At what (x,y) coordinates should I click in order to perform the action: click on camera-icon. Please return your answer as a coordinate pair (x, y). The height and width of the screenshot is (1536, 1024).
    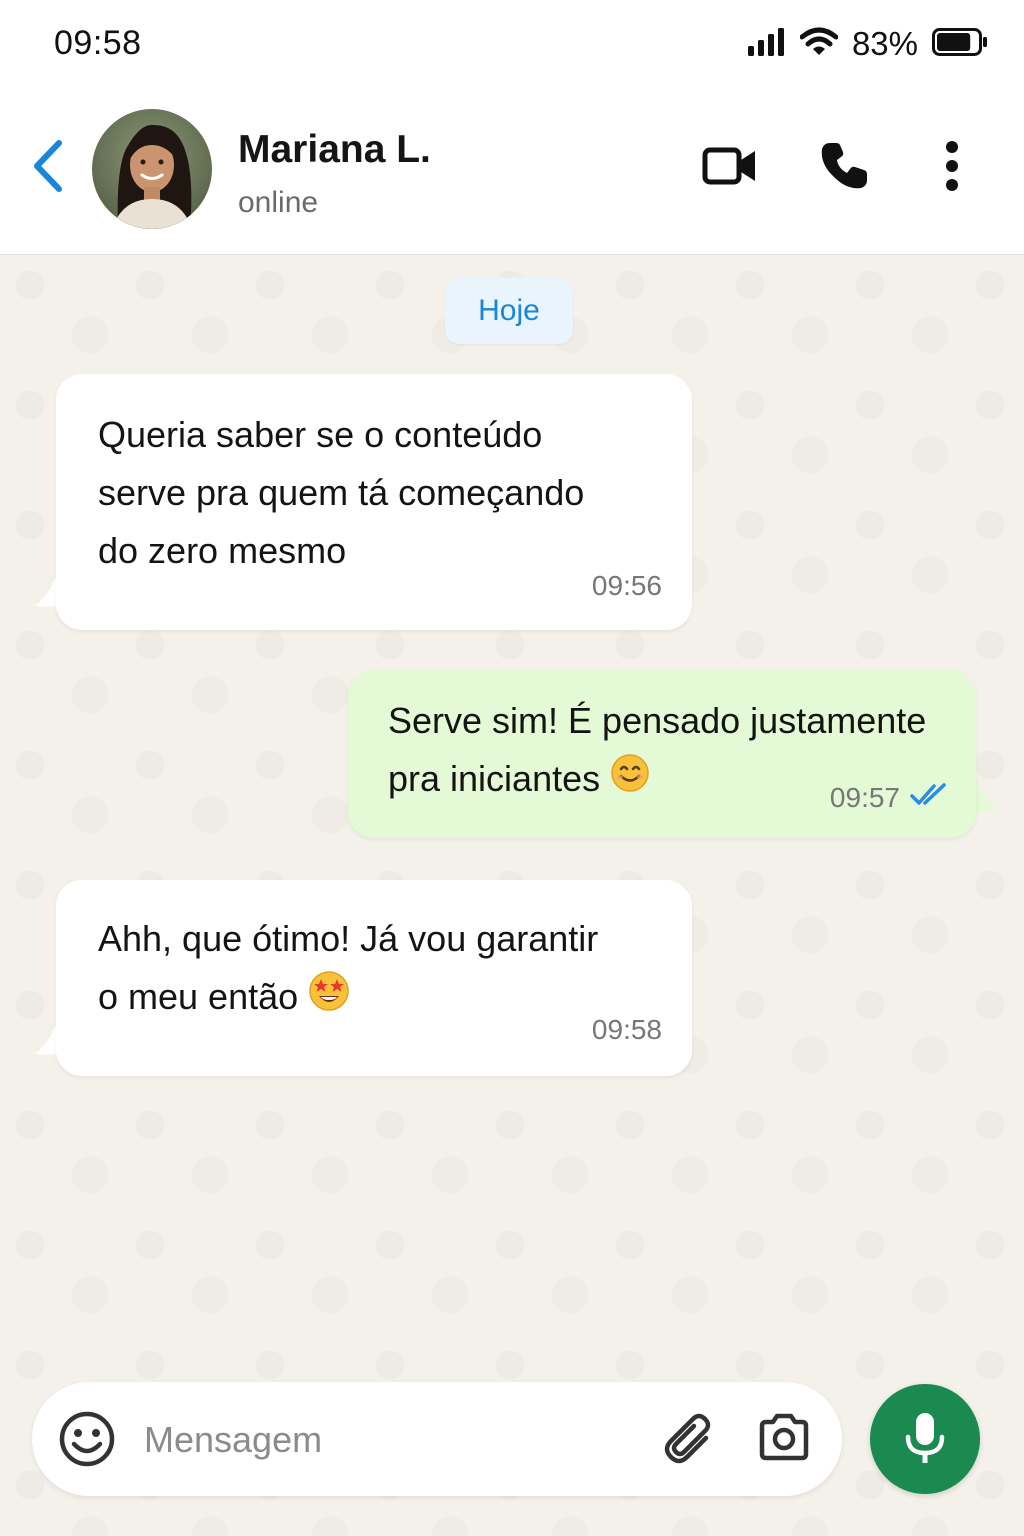
    Looking at the image, I should click on (784, 1437).